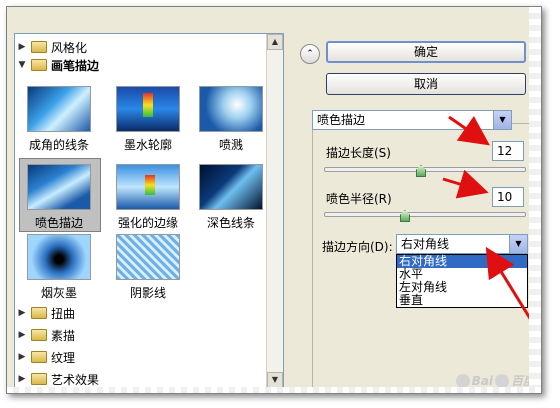 Image resolution: width=560 pixels, height=408 pixels. I want to click on arrow-to-stroke-direction, so click(509, 283).